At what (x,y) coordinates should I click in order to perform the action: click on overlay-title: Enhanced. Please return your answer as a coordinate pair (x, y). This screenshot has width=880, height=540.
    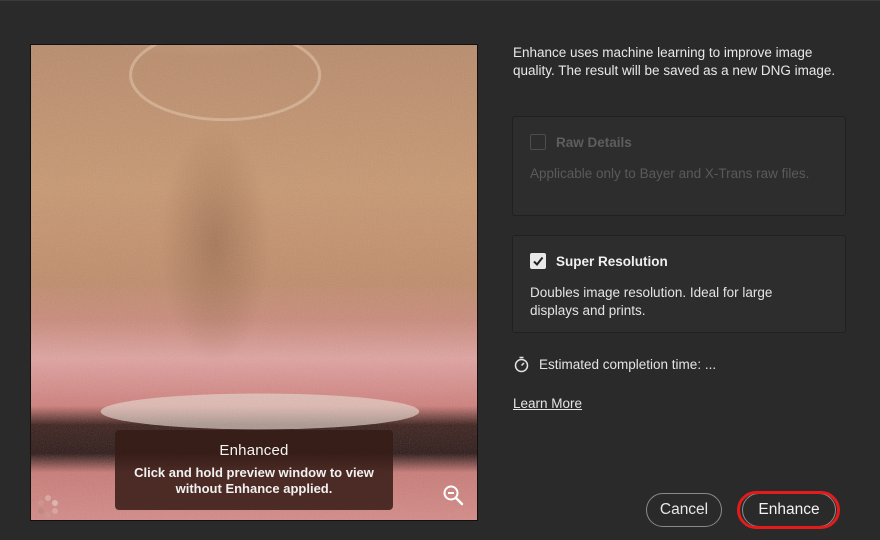
    Looking at the image, I should click on (254, 450).